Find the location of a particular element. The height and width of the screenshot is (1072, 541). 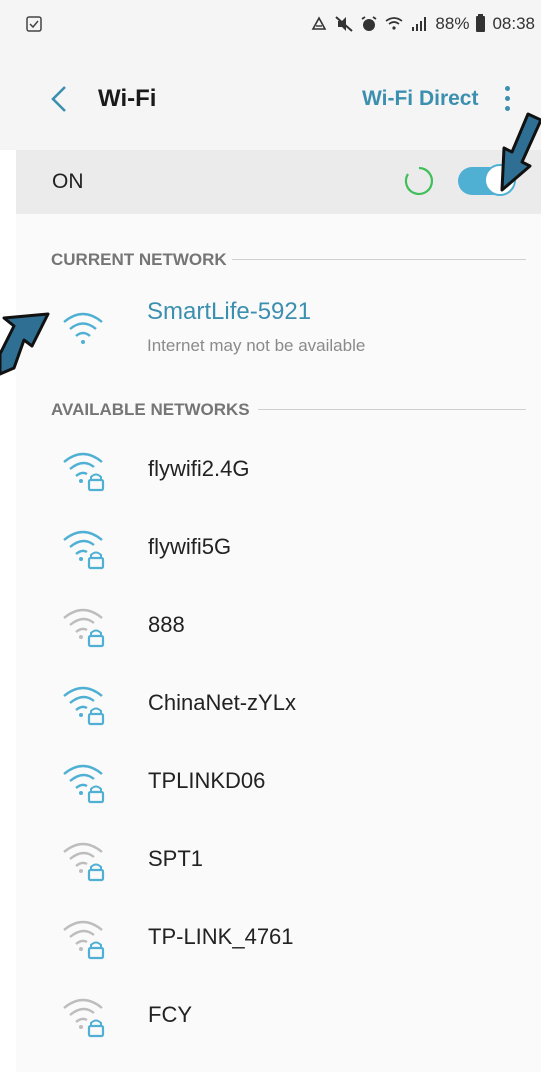

wifi-direct-button: Wi-Fi Direct is located at coordinates (420, 99).